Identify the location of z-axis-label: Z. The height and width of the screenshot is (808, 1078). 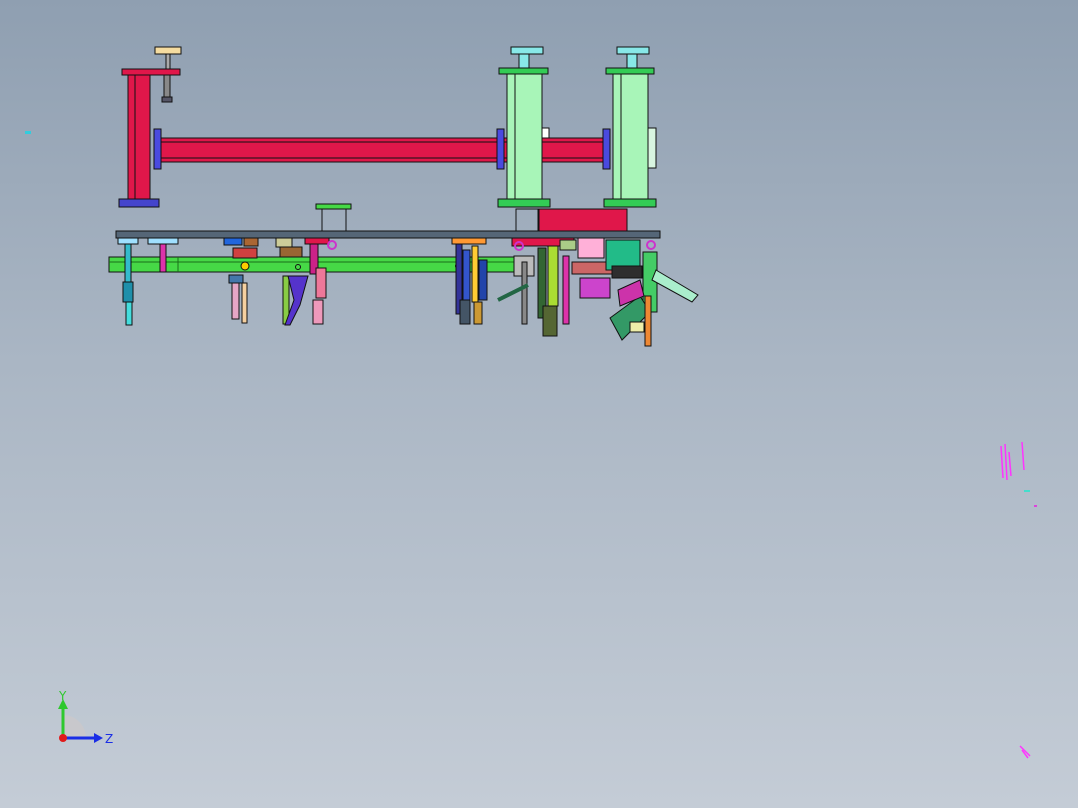
(109, 739).